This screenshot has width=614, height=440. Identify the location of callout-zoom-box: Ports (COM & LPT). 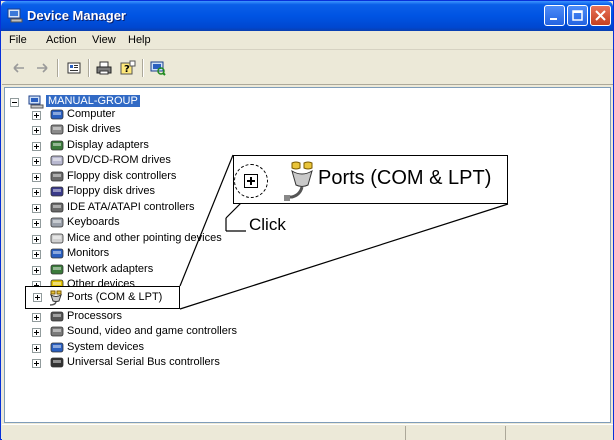
(370, 179).